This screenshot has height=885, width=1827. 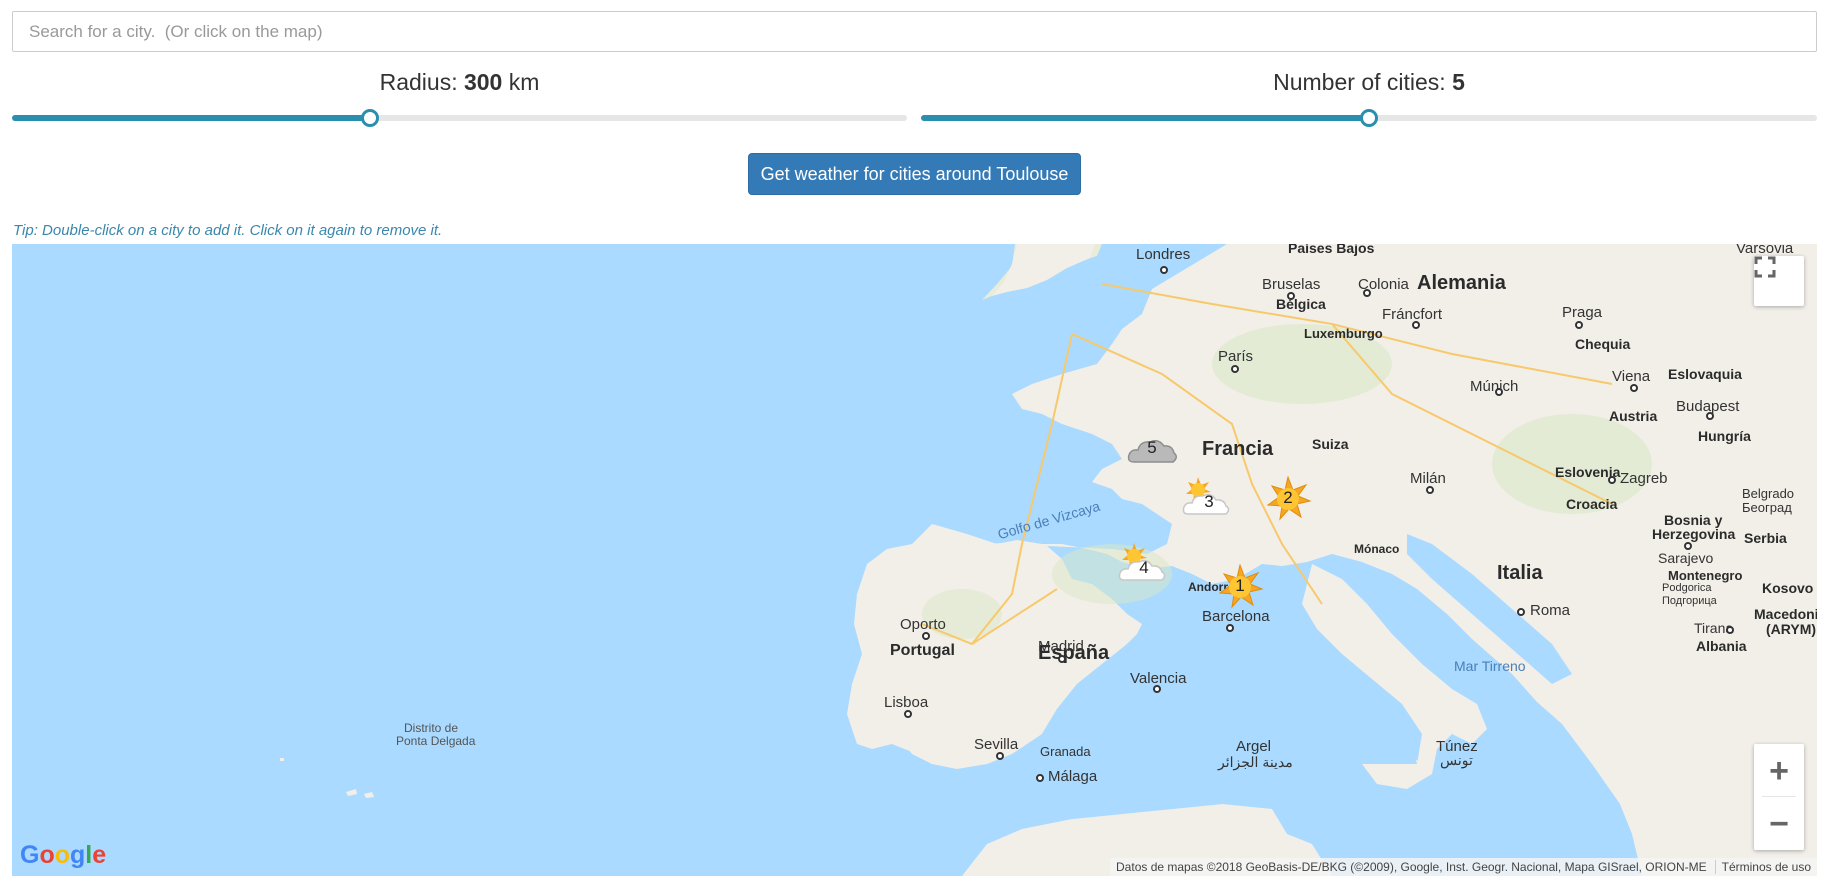 What do you see at coordinates (1291, 296) in the screenshot?
I see `dot-bruselas` at bounding box center [1291, 296].